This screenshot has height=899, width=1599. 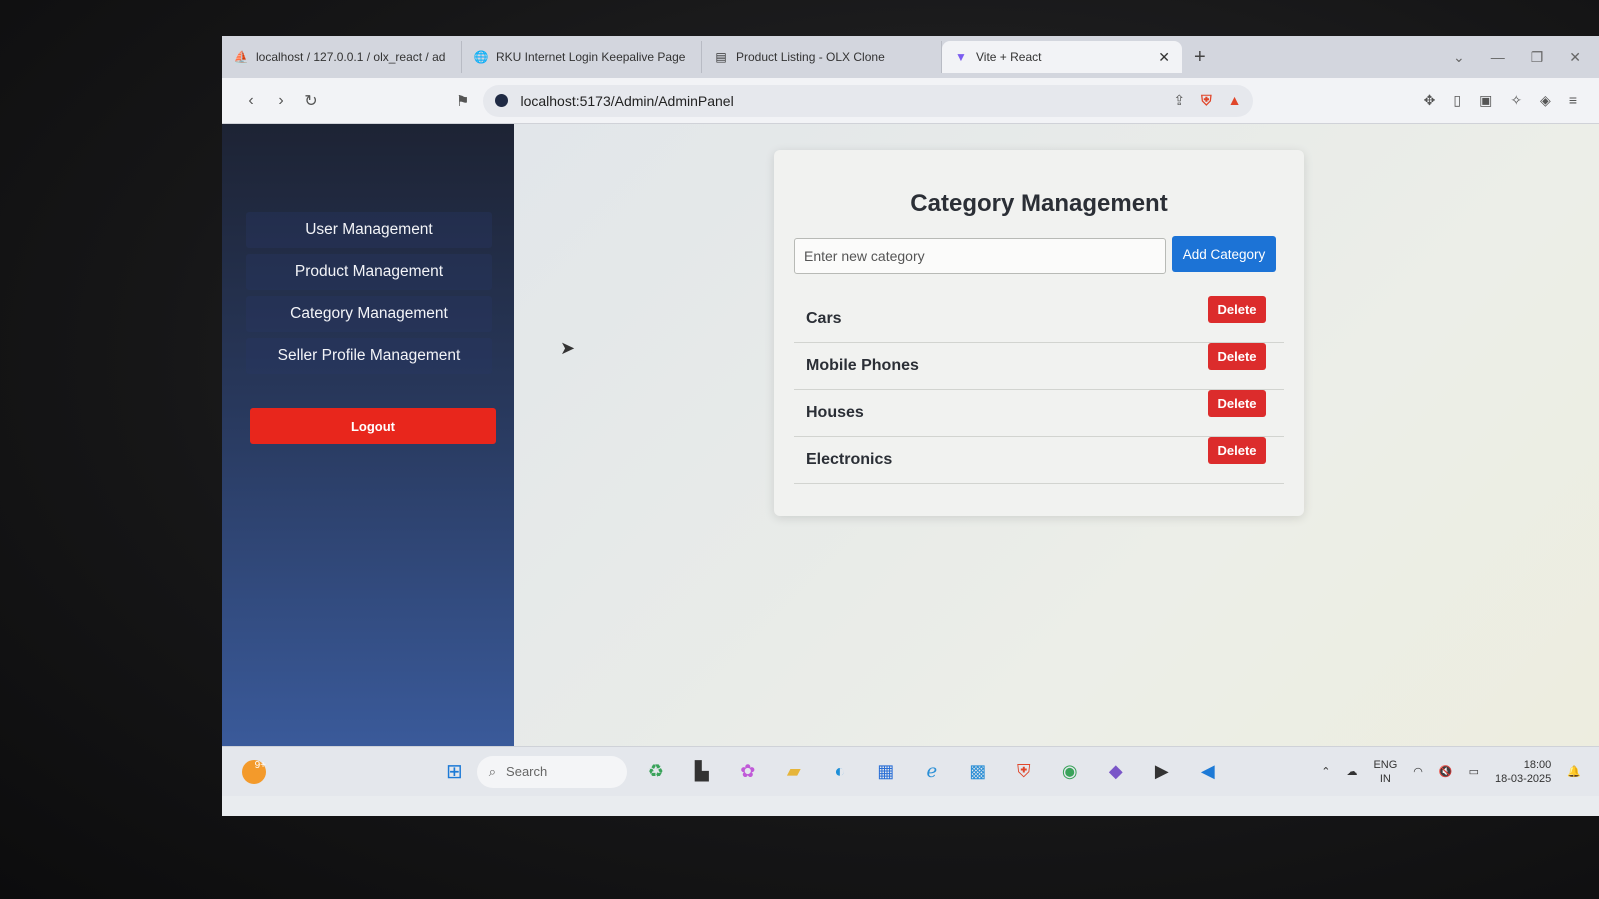 I want to click on tab-product-listing: ▤ Product Listing - OLX Clone, so click(x=822, y=57).